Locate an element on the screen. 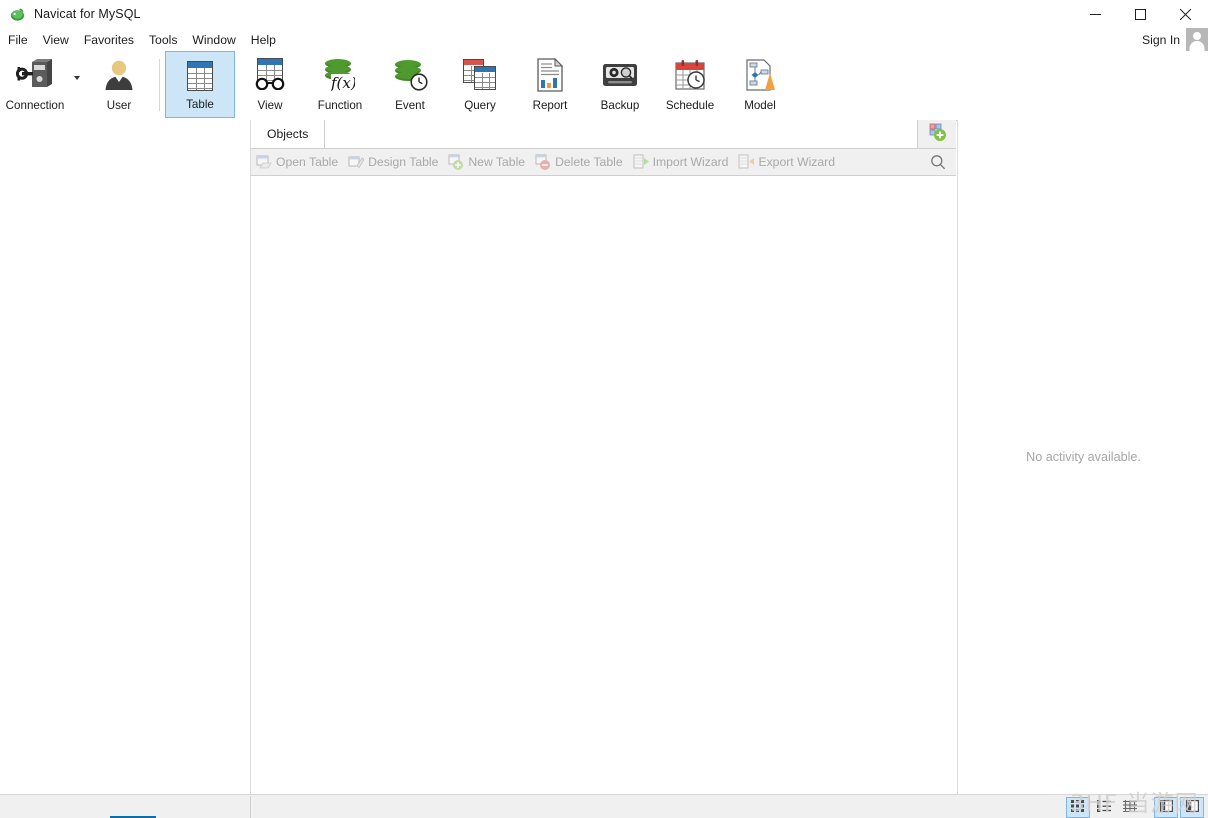 This screenshot has width=1208, height=818. window-controls is located at coordinates (1140, 14).